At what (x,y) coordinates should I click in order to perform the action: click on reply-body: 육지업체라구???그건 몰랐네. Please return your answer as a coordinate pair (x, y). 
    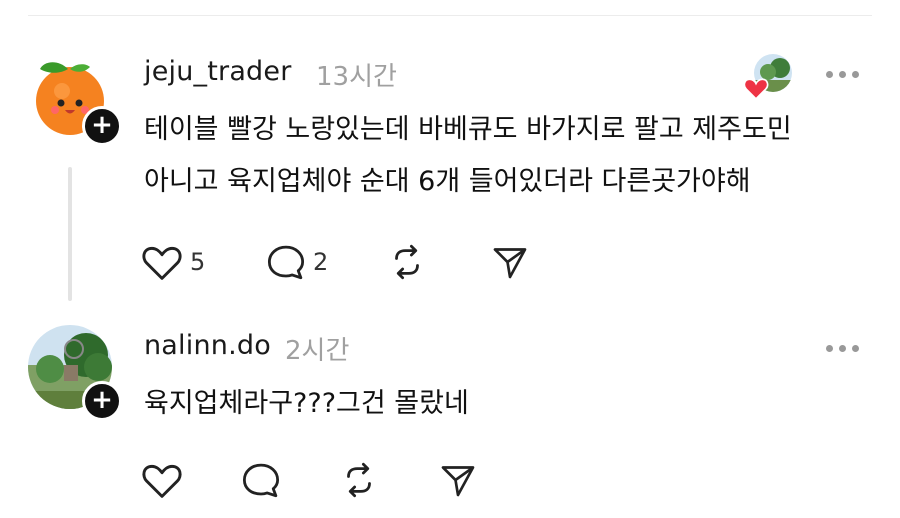
    Looking at the image, I should click on (306, 403).